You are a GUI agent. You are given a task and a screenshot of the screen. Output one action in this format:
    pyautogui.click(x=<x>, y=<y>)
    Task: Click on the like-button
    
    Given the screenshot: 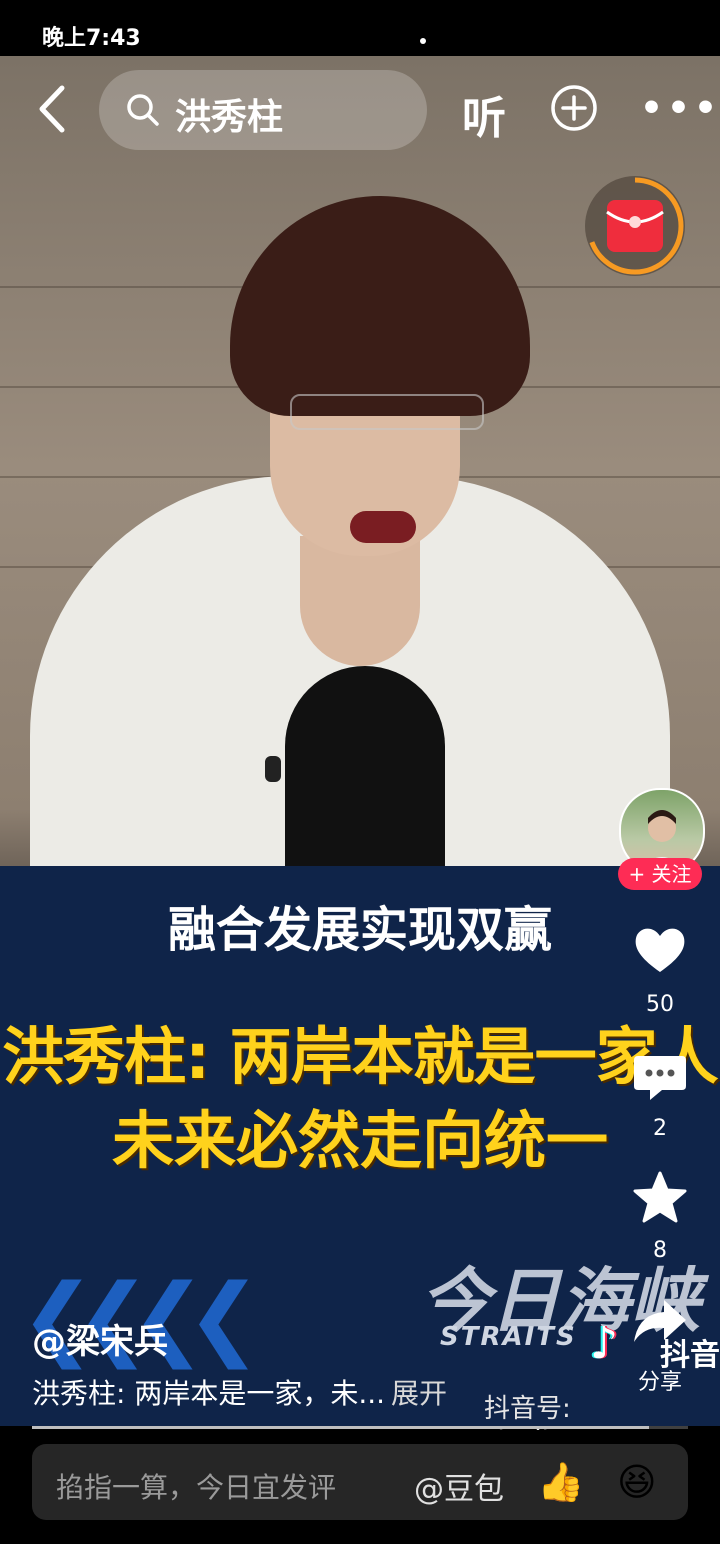 What is the action you would take?
    pyautogui.click(x=660, y=952)
    